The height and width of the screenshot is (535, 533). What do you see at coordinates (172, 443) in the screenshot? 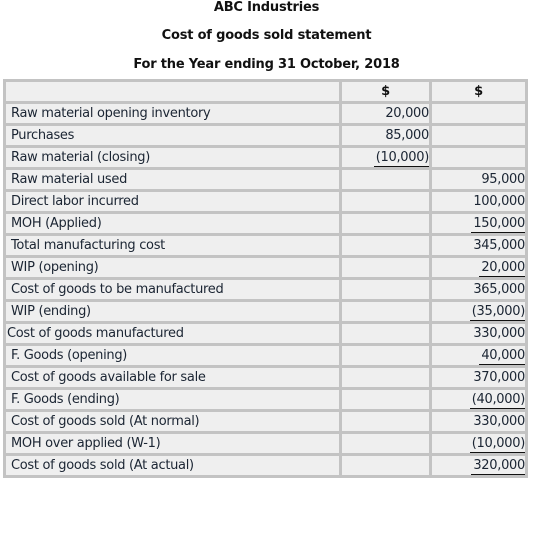
I see `row-label: MOH over applied (W-1)` at bounding box center [172, 443].